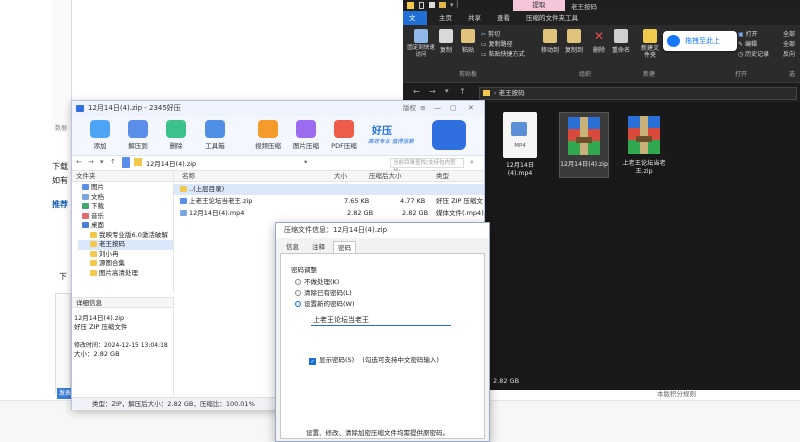  I want to click on tab-file: 文件, so click(415, 23).